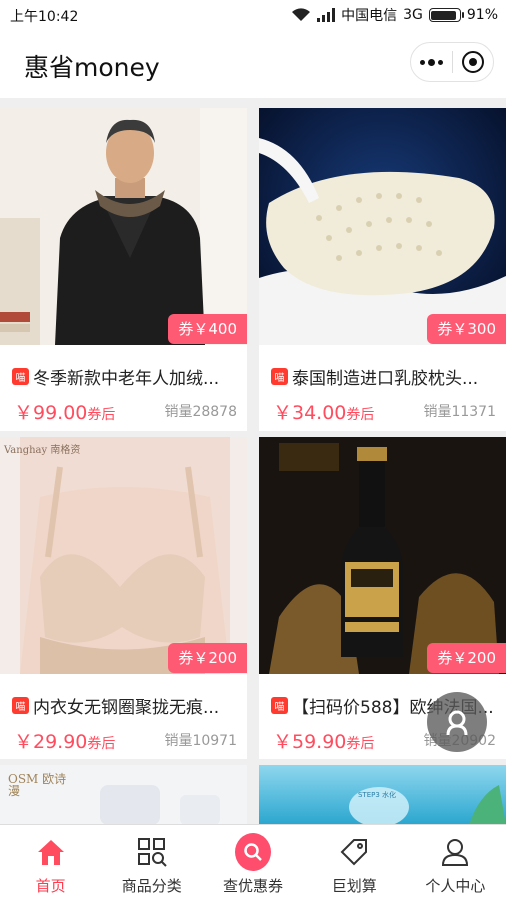 This screenshot has width=506, height=900. I want to click on search-icon, so click(253, 852).